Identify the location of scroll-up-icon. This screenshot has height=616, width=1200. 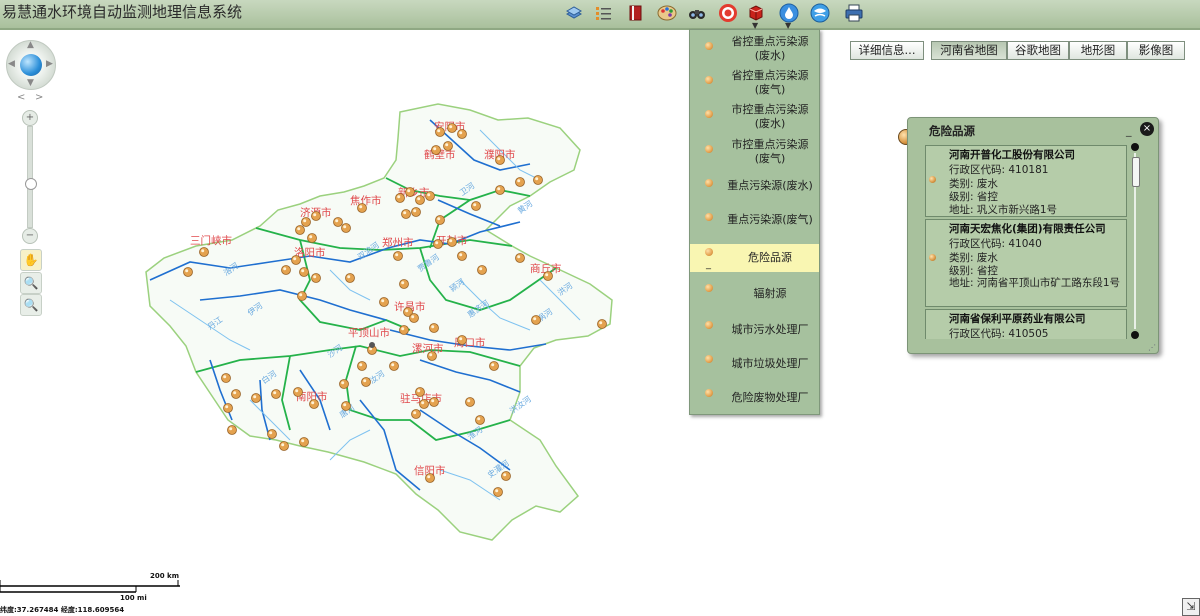
(1135, 147).